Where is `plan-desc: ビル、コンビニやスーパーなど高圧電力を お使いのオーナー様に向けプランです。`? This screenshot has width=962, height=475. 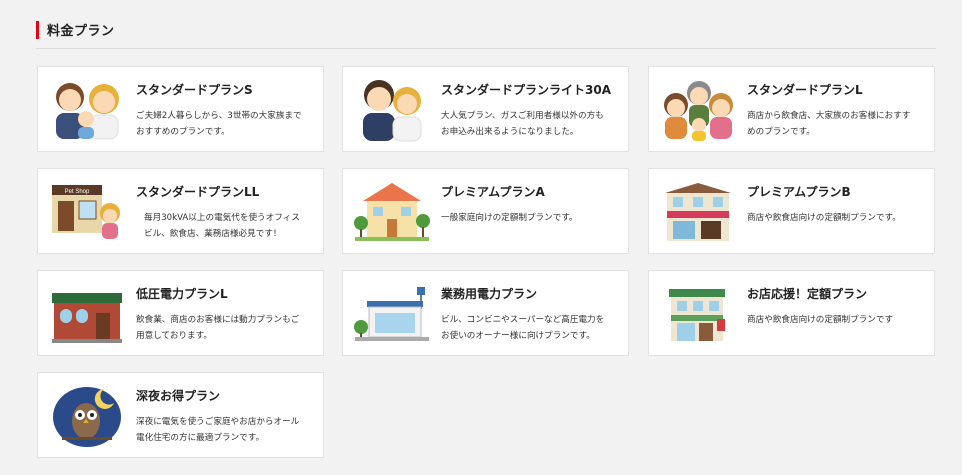 plan-desc: ビル、コンビニやスーパーなど高圧電力を お使いのオーナー様に向けプランです。 is located at coordinates (523, 328).